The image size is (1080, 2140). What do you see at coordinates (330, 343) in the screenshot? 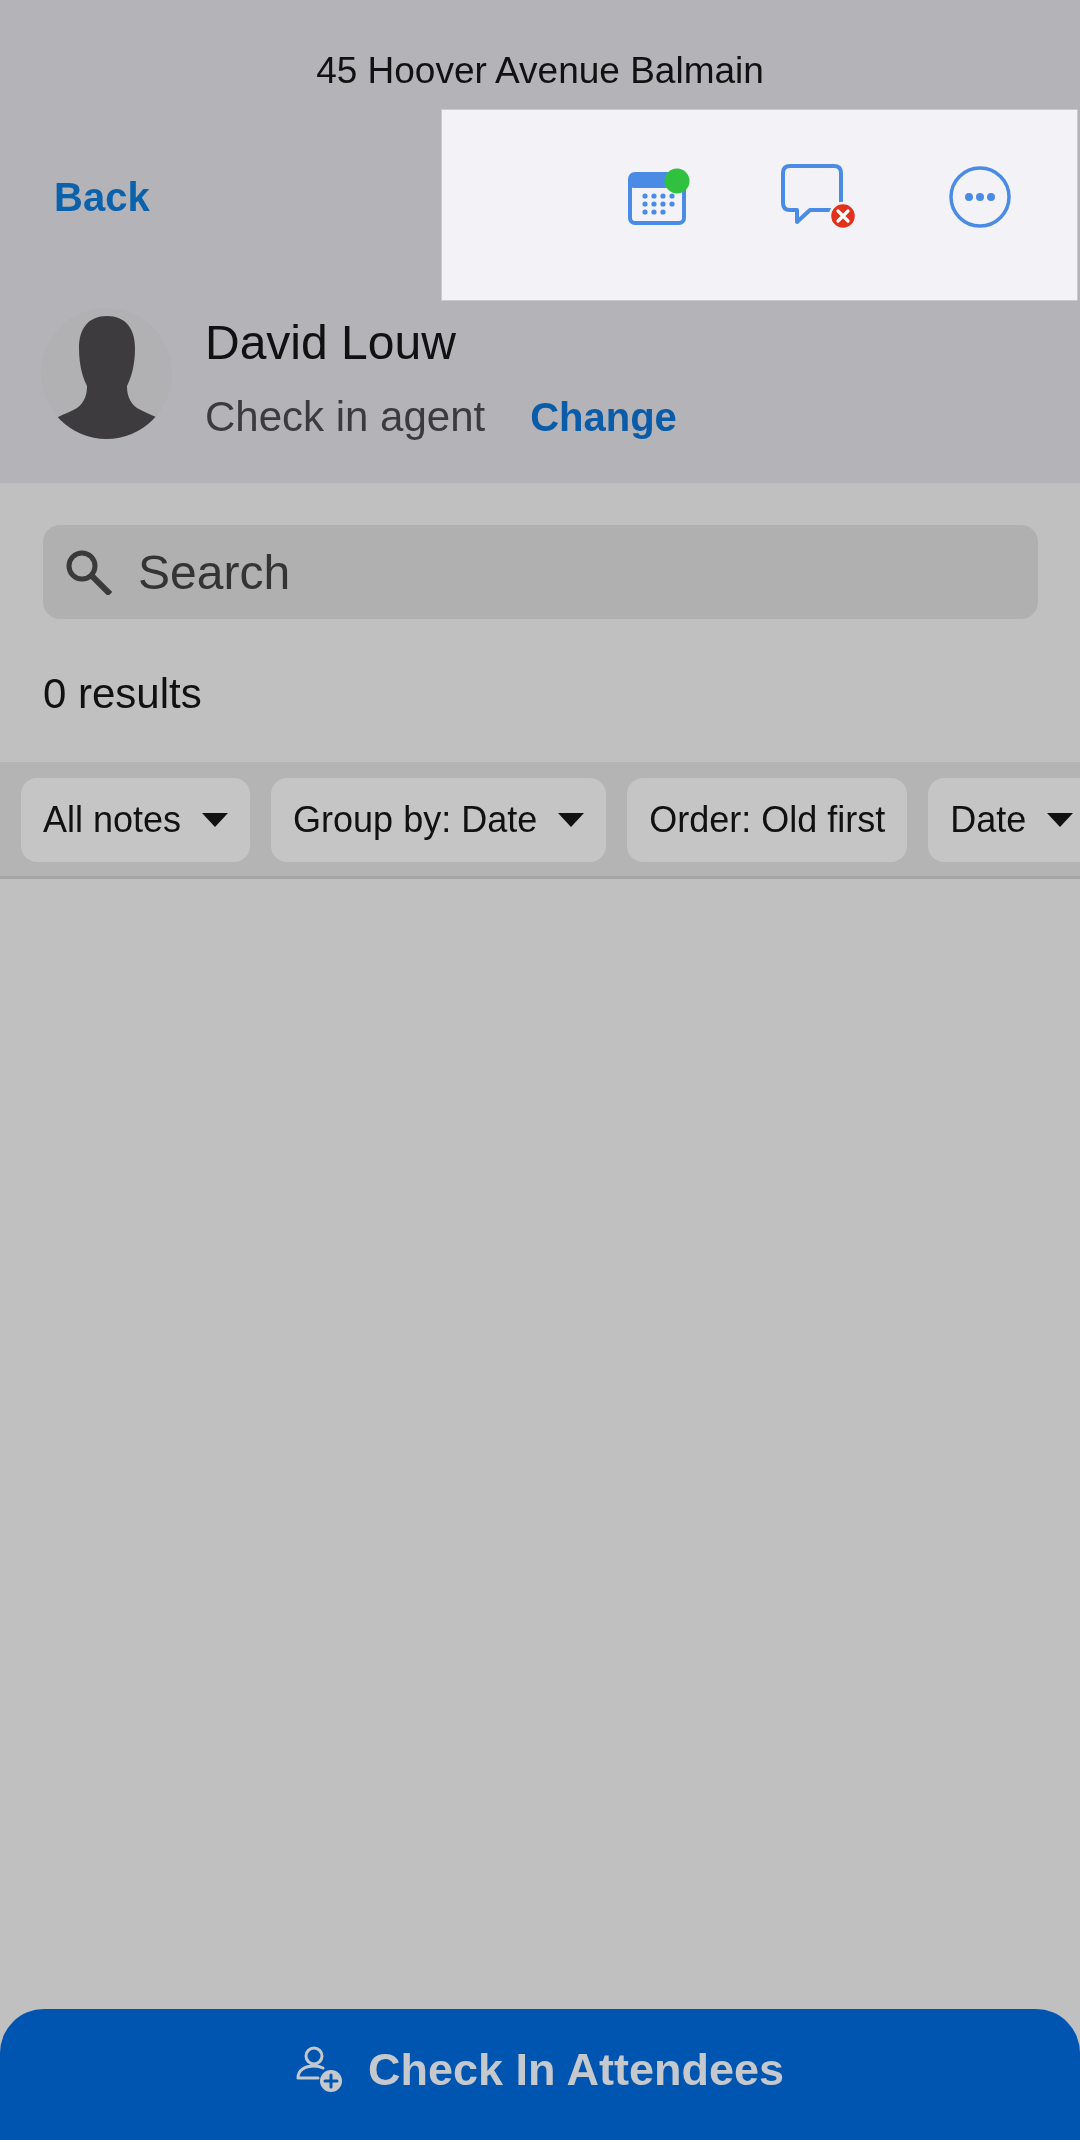
I see `agent-name: David Louw` at bounding box center [330, 343].